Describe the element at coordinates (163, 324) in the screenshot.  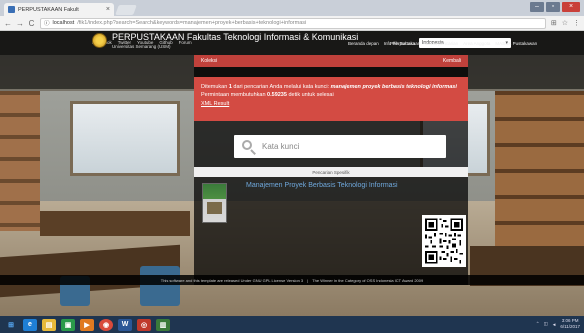
I see `app-icon: ▥` at that location.